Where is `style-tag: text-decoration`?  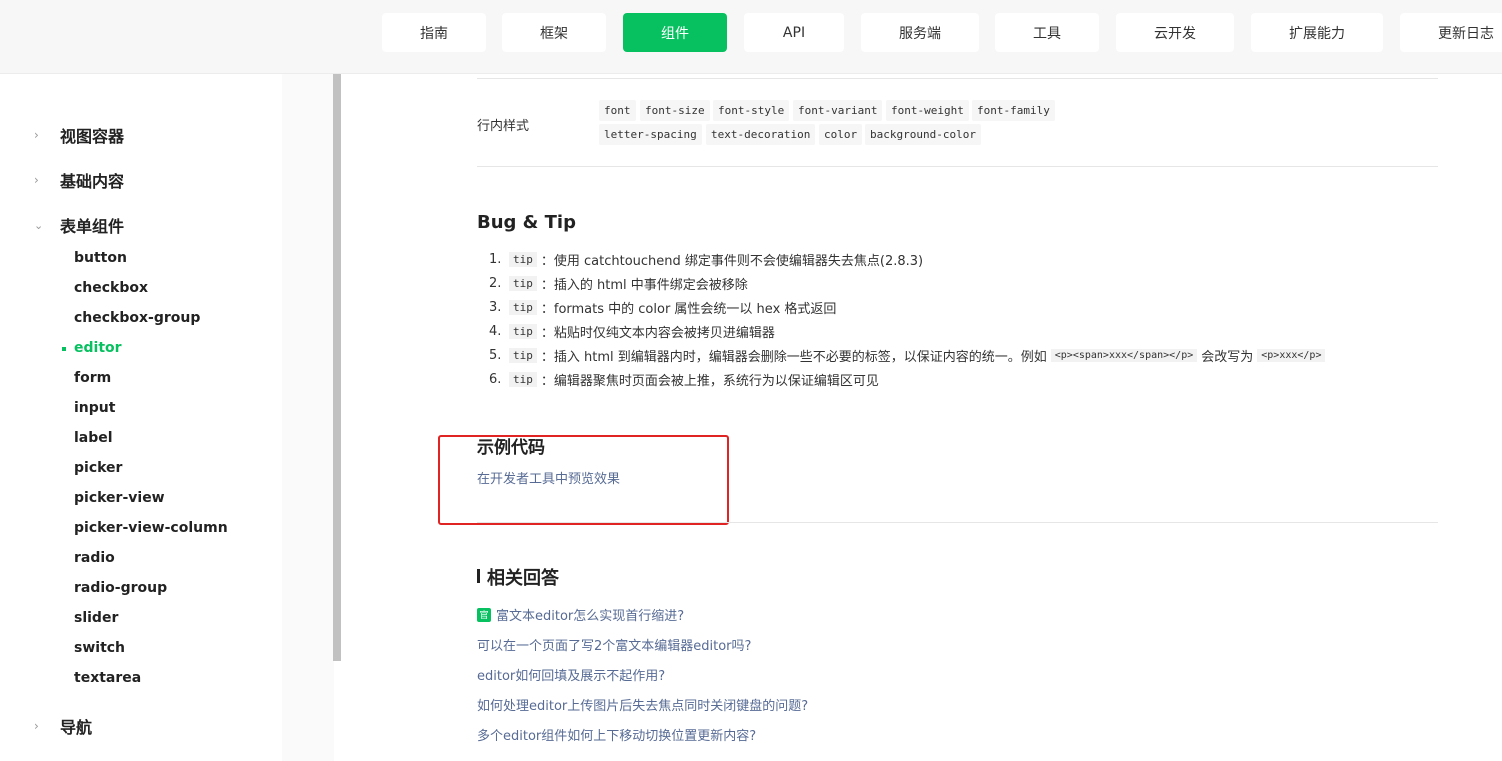
style-tag: text-decoration is located at coordinates (761, 134).